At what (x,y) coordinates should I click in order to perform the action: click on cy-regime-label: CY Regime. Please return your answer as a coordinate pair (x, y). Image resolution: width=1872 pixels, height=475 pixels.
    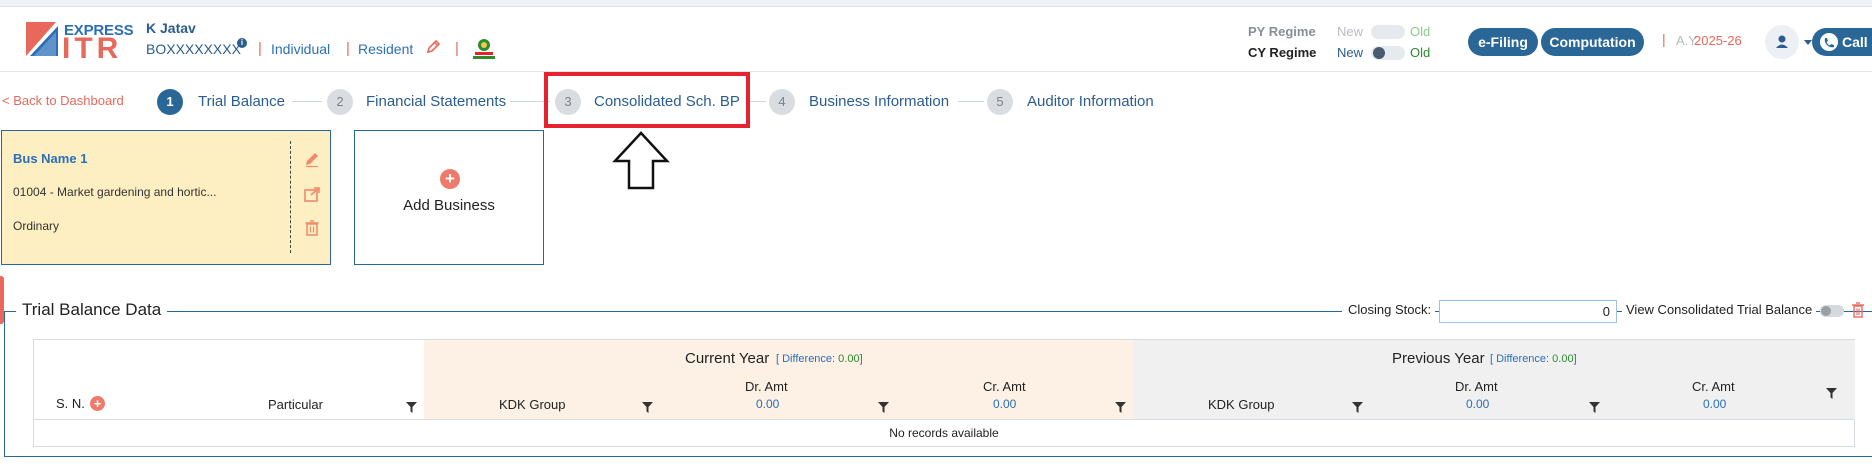
    Looking at the image, I should click on (1282, 52).